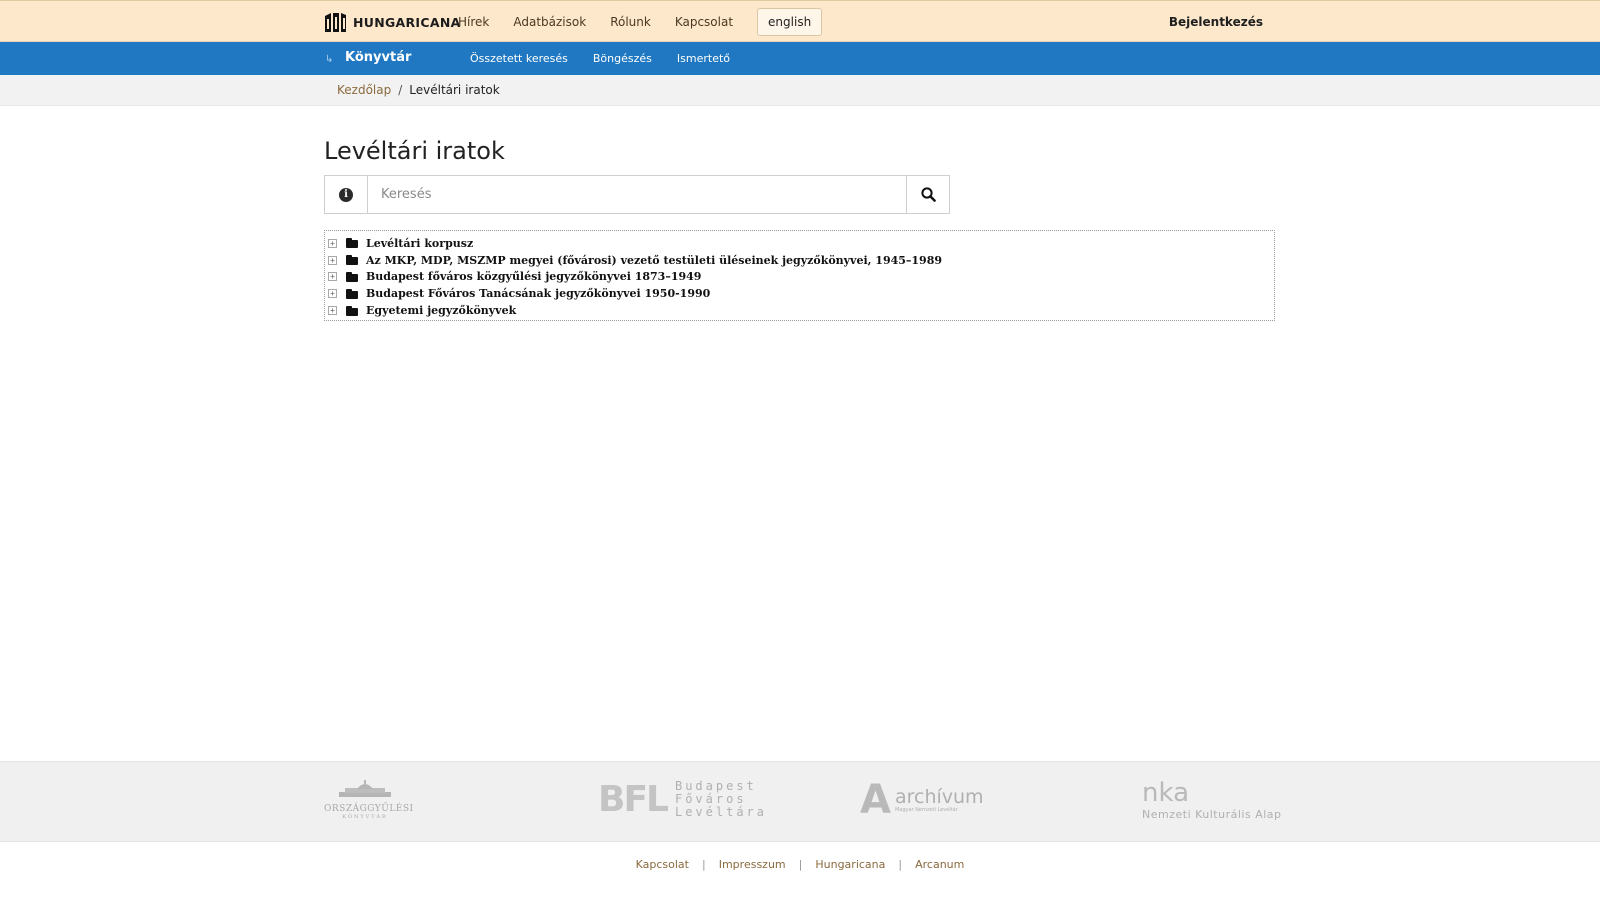 This screenshot has height=900, width=1600. Describe the element at coordinates (378, 57) in the screenshot. I see `section-title: Könyvtár` at that location.